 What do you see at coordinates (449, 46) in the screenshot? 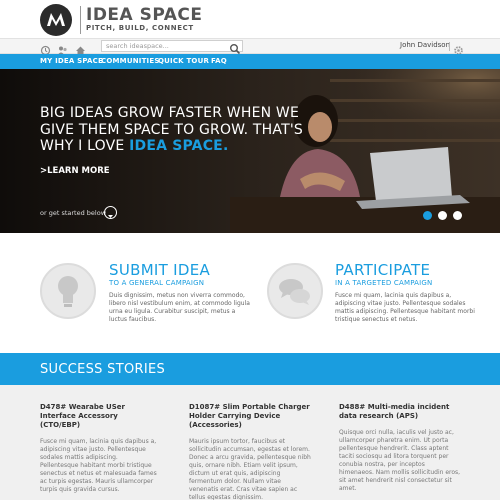
I see `divider` at bounding box center [449, 46].